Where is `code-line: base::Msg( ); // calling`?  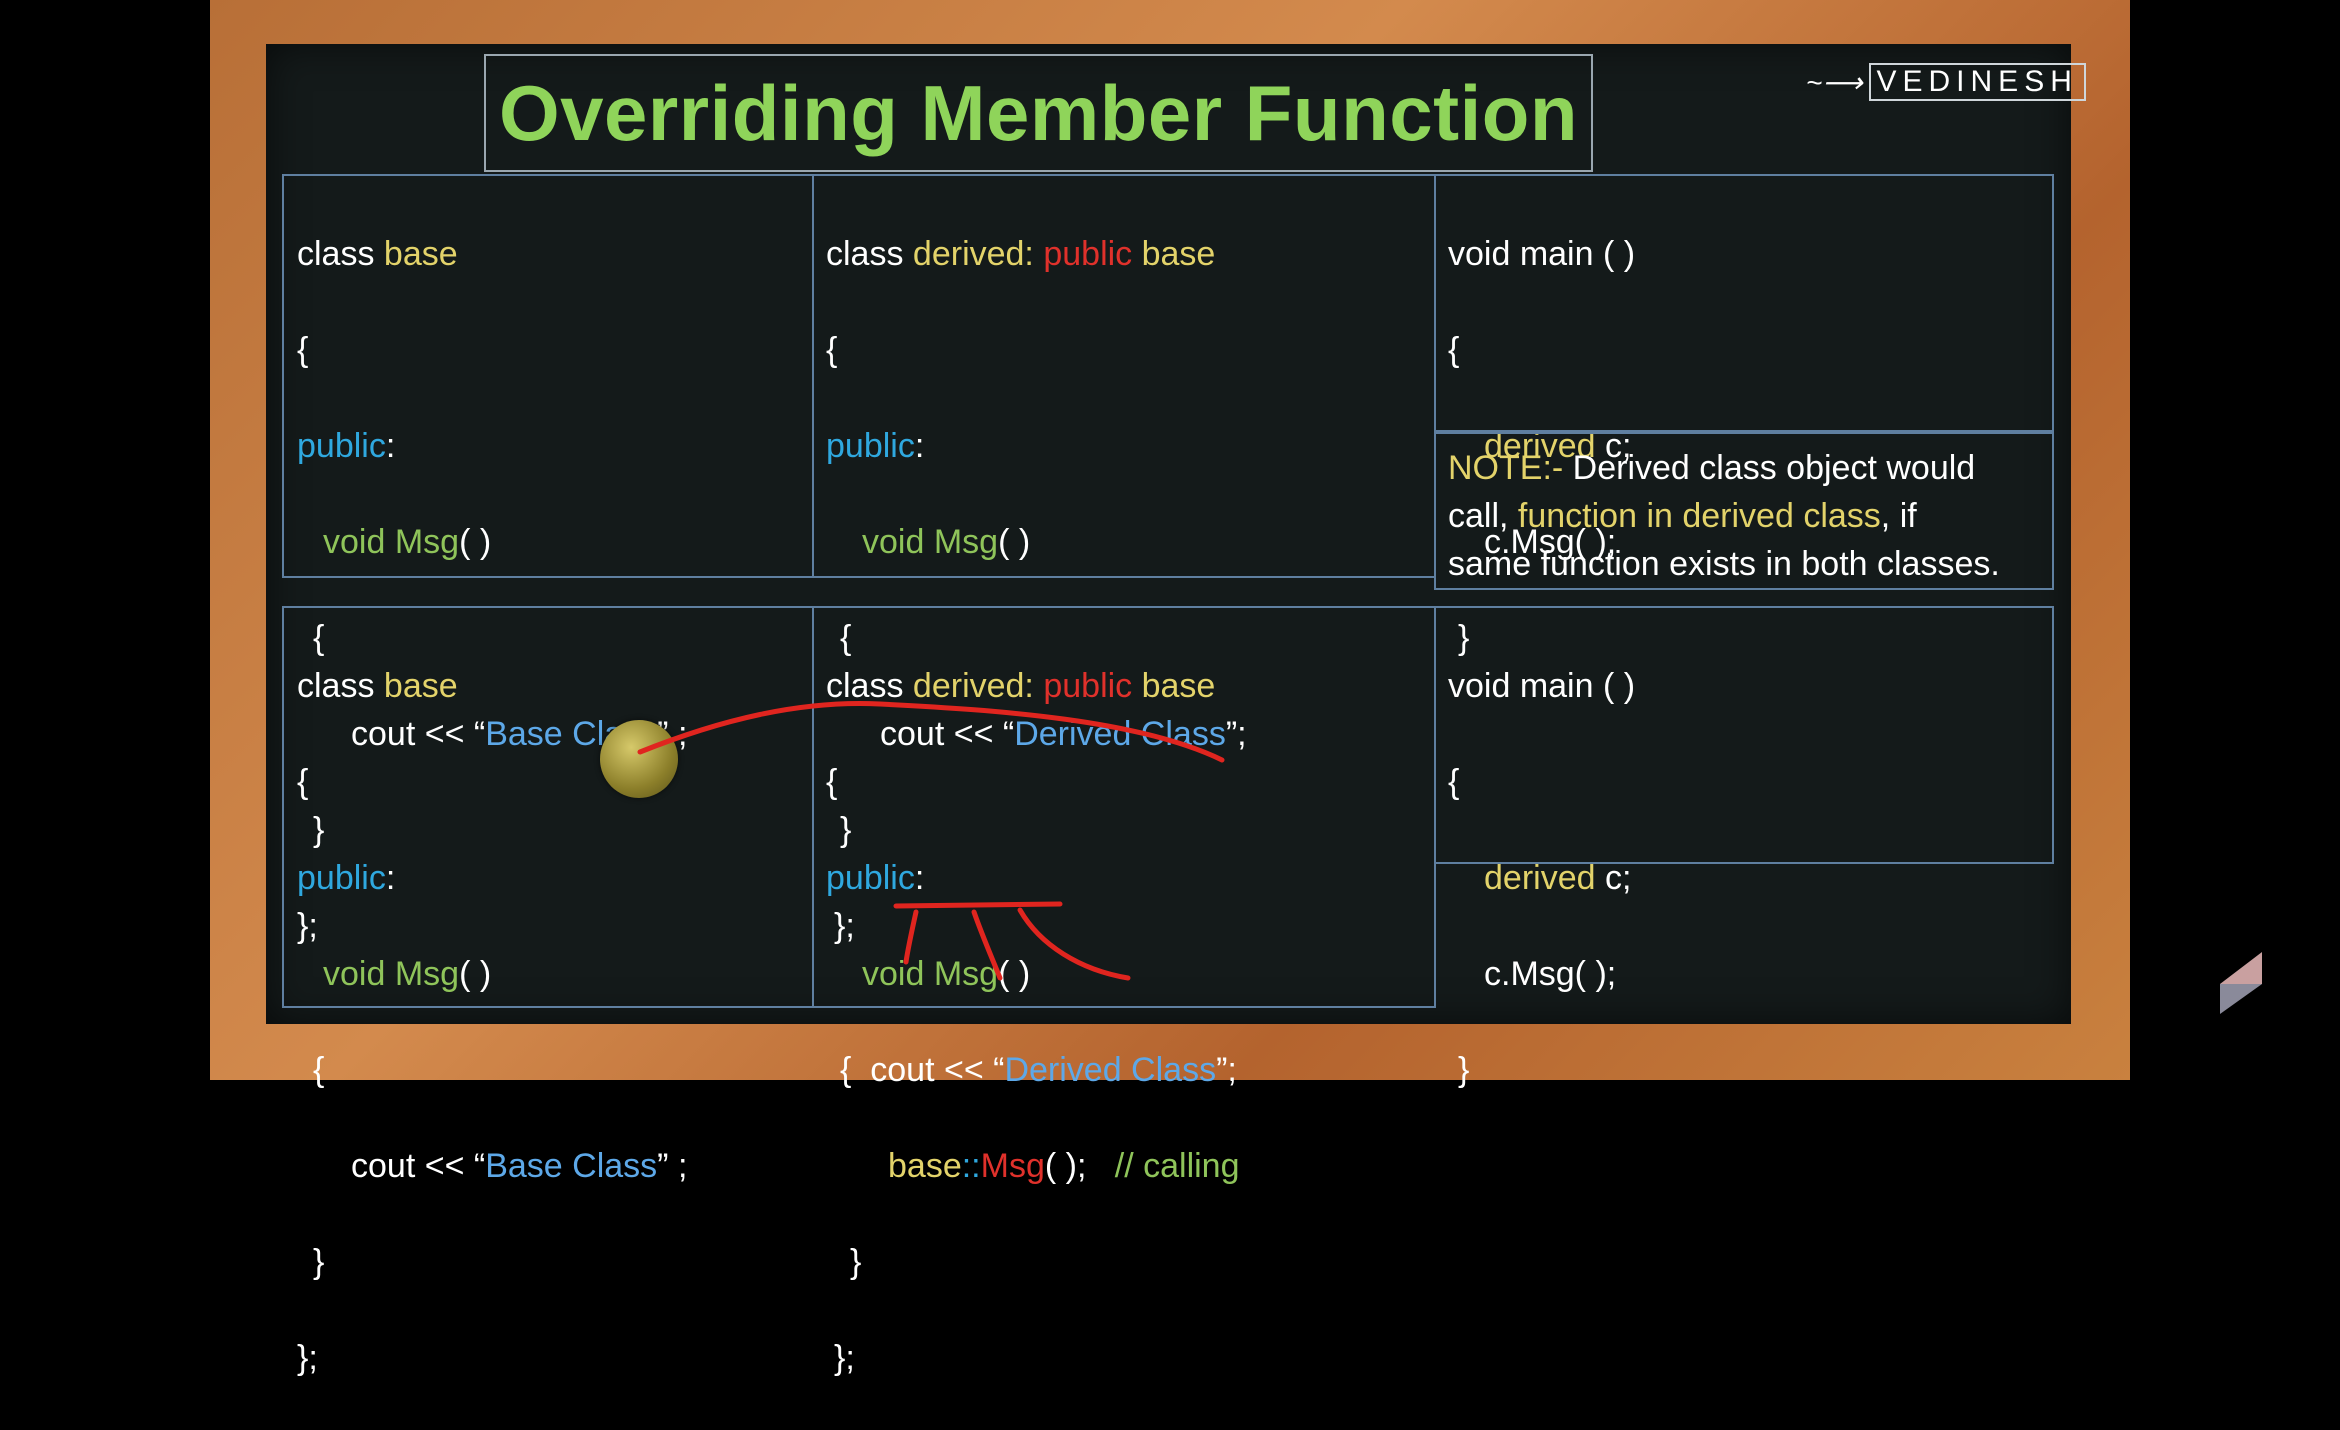
code-line: base::Msg( ); // calling is located at coordinates (1033, 1166).